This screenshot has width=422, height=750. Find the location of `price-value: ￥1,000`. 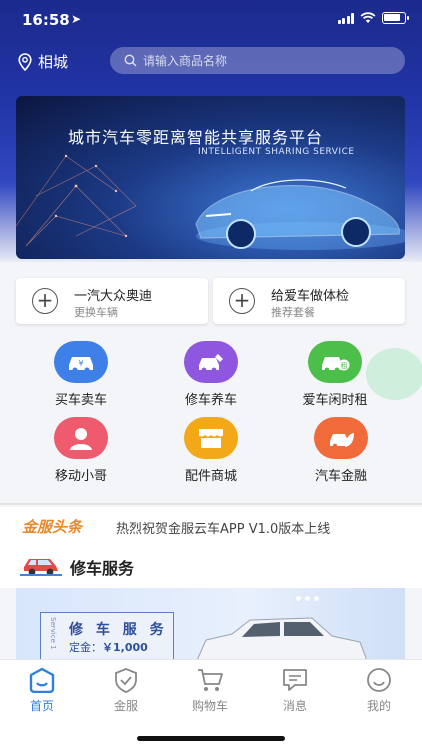

price-value: ￥1,000 is located at coordinates (125, 647).